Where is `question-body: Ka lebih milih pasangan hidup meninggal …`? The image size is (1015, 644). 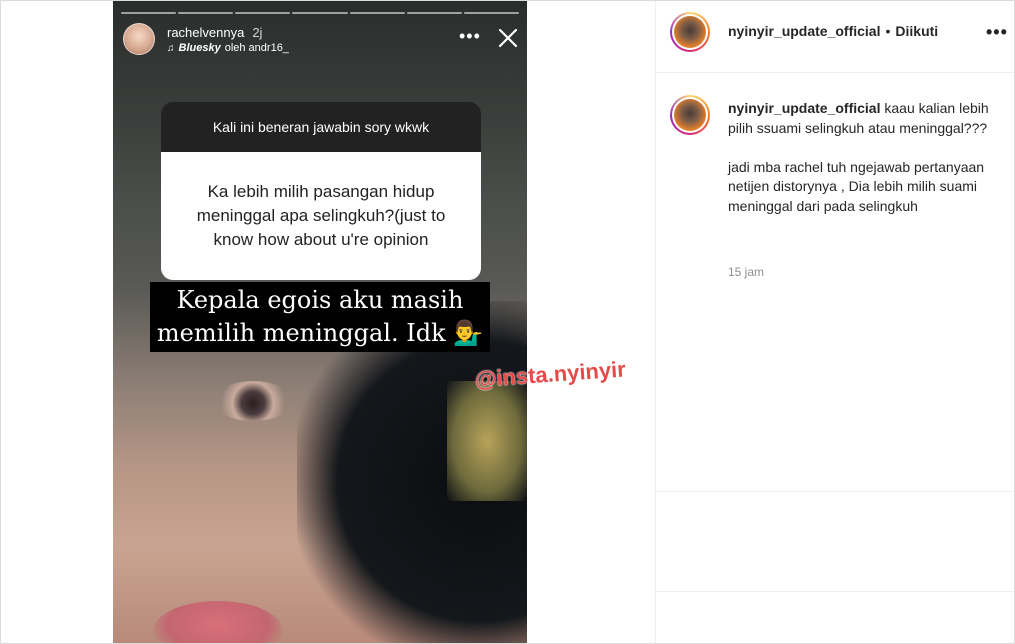
question-body: Ka lebih milih pasangan hidup meninggal … is located at coordinates (321, 216).